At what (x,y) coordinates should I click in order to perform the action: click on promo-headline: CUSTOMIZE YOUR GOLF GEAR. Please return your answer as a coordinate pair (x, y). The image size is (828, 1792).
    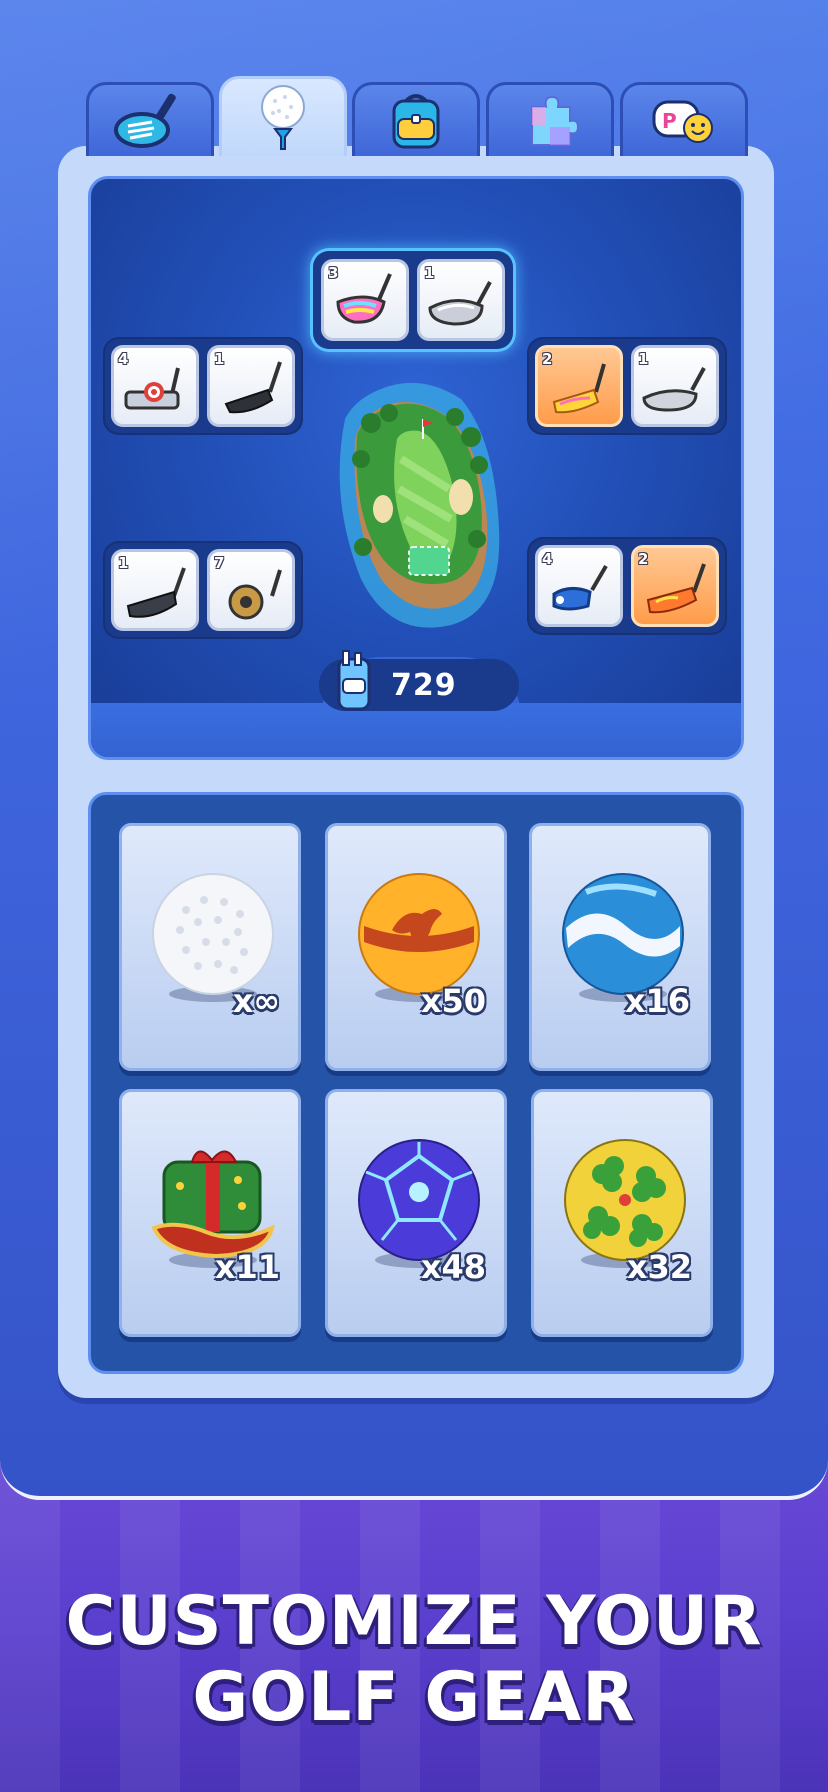
    Looking at the image, I should click on (414, 1660).